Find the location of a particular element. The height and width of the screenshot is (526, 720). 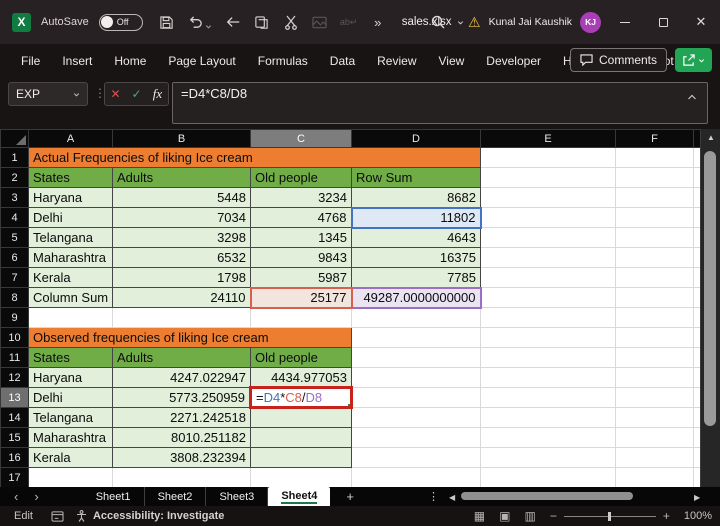

cell-B3: 5448 is located at coordinates (181, 197).